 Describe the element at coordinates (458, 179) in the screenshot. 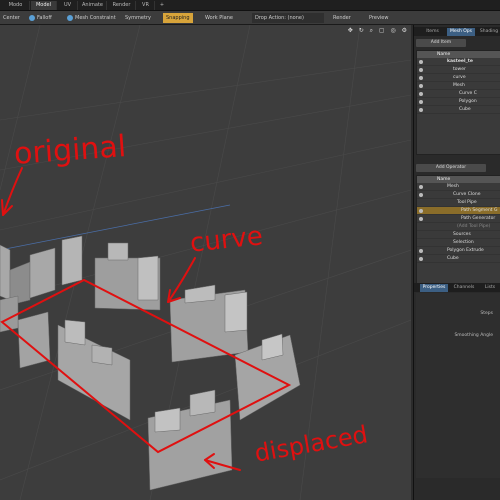

I see `ops-list-header: Name` at that location.